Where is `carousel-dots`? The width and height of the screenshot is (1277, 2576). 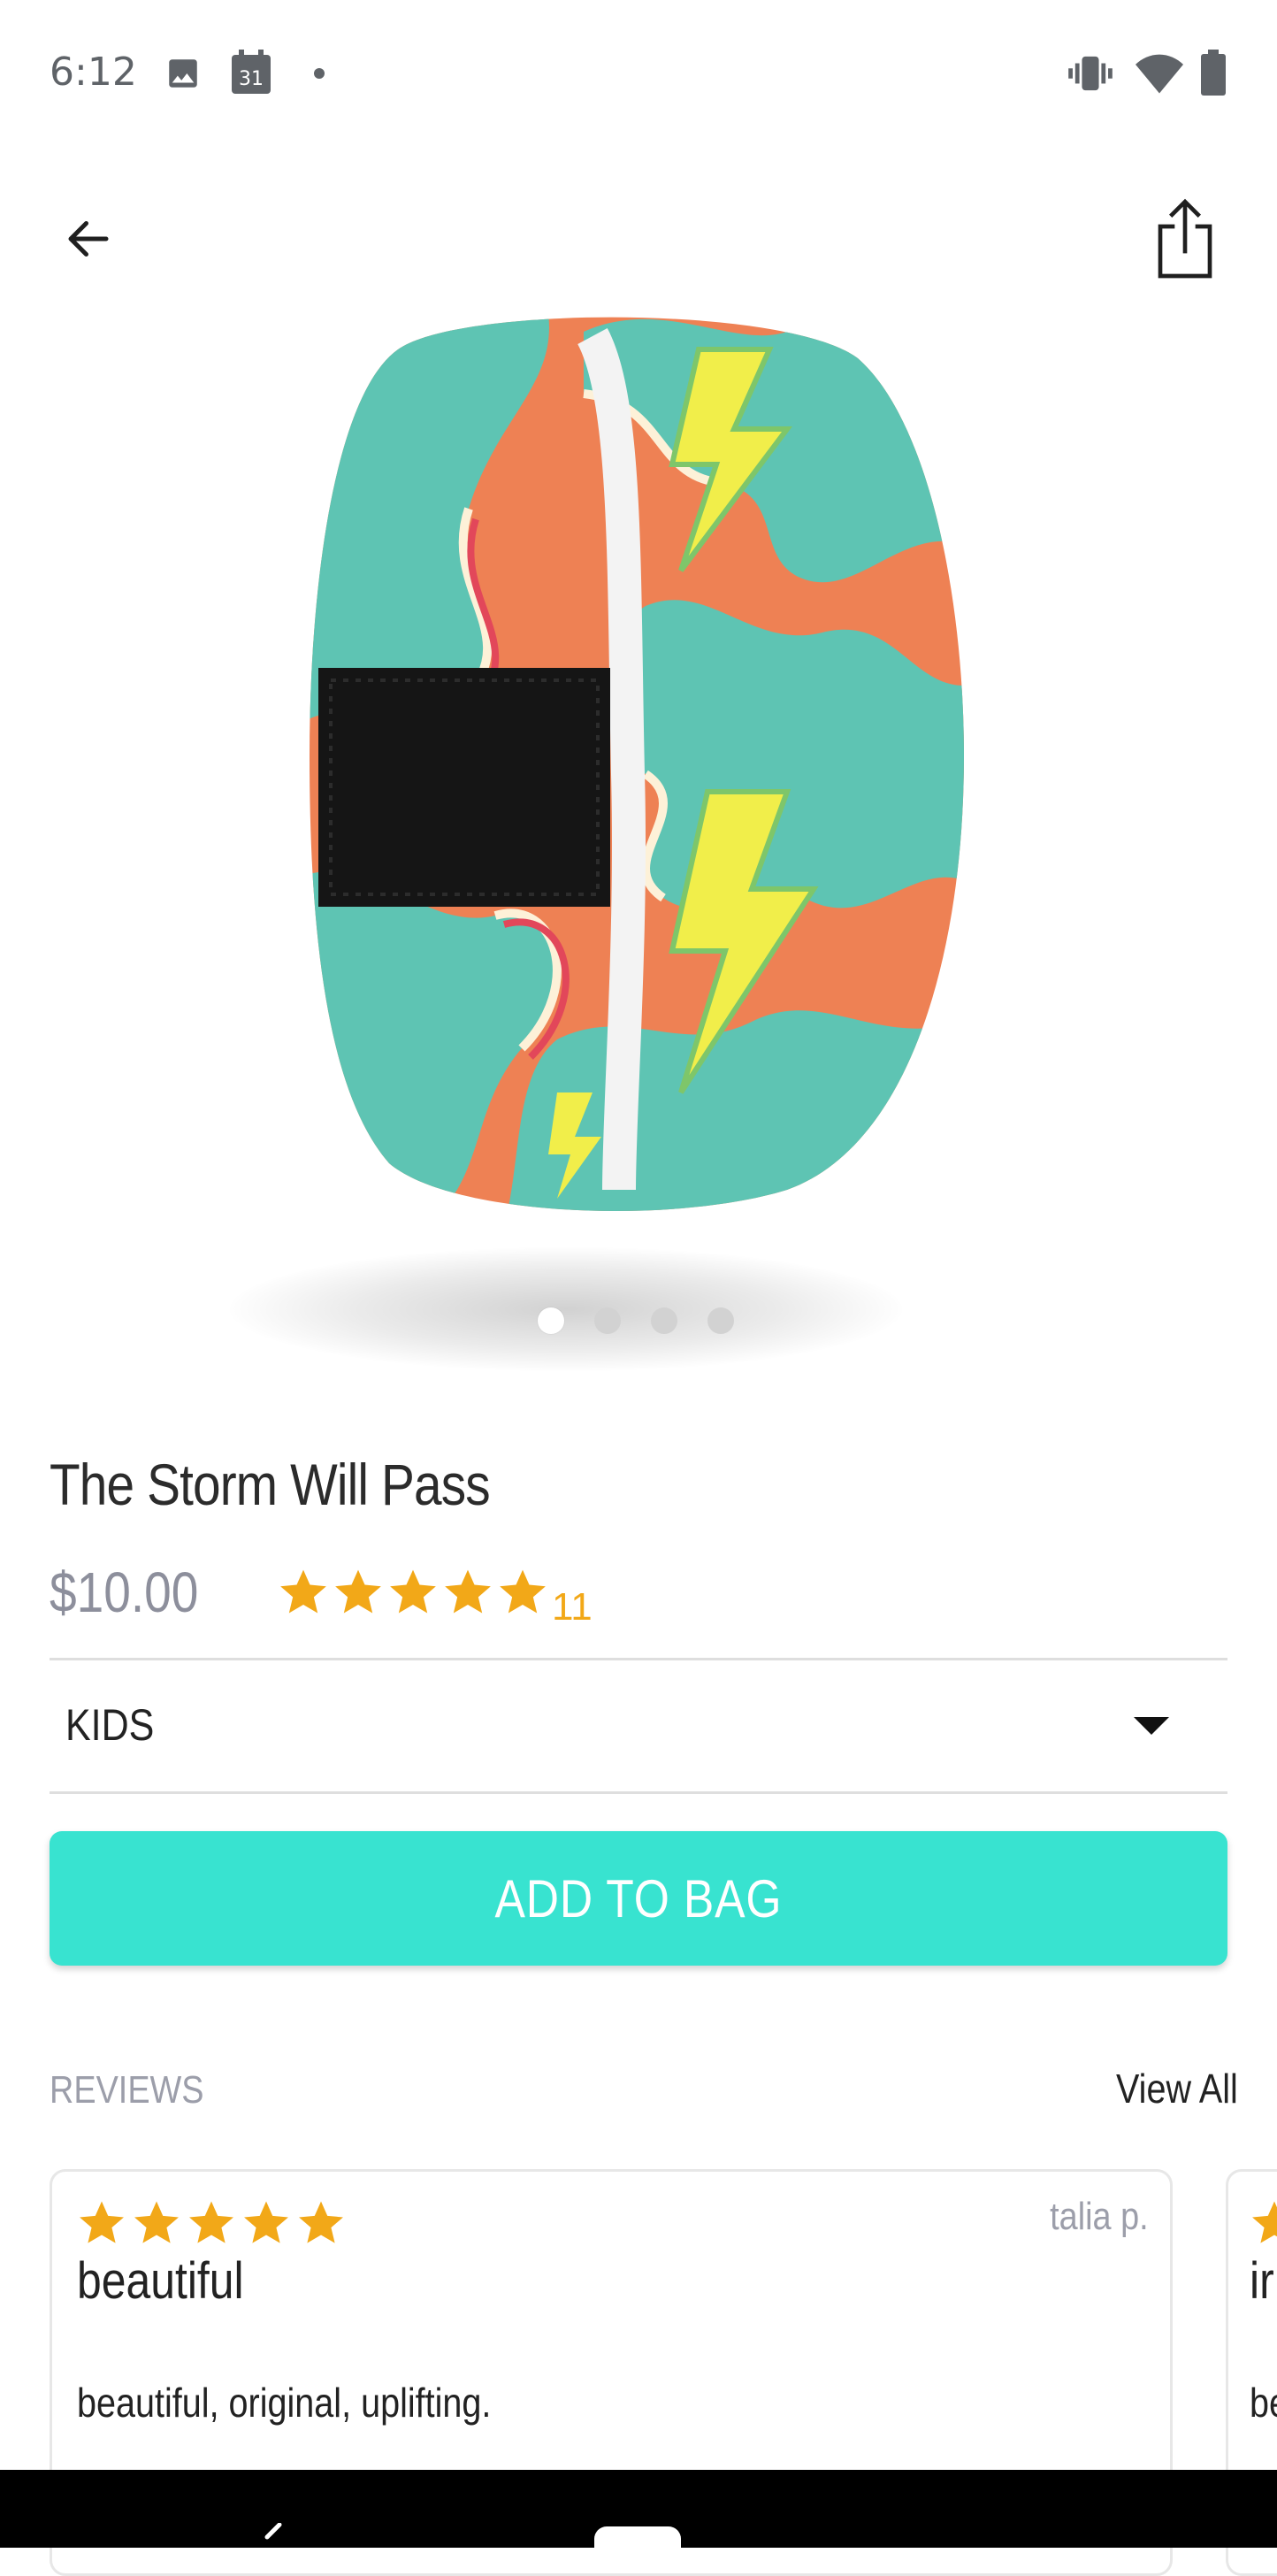
carousel-dots is located at coordinates (636, 1320).